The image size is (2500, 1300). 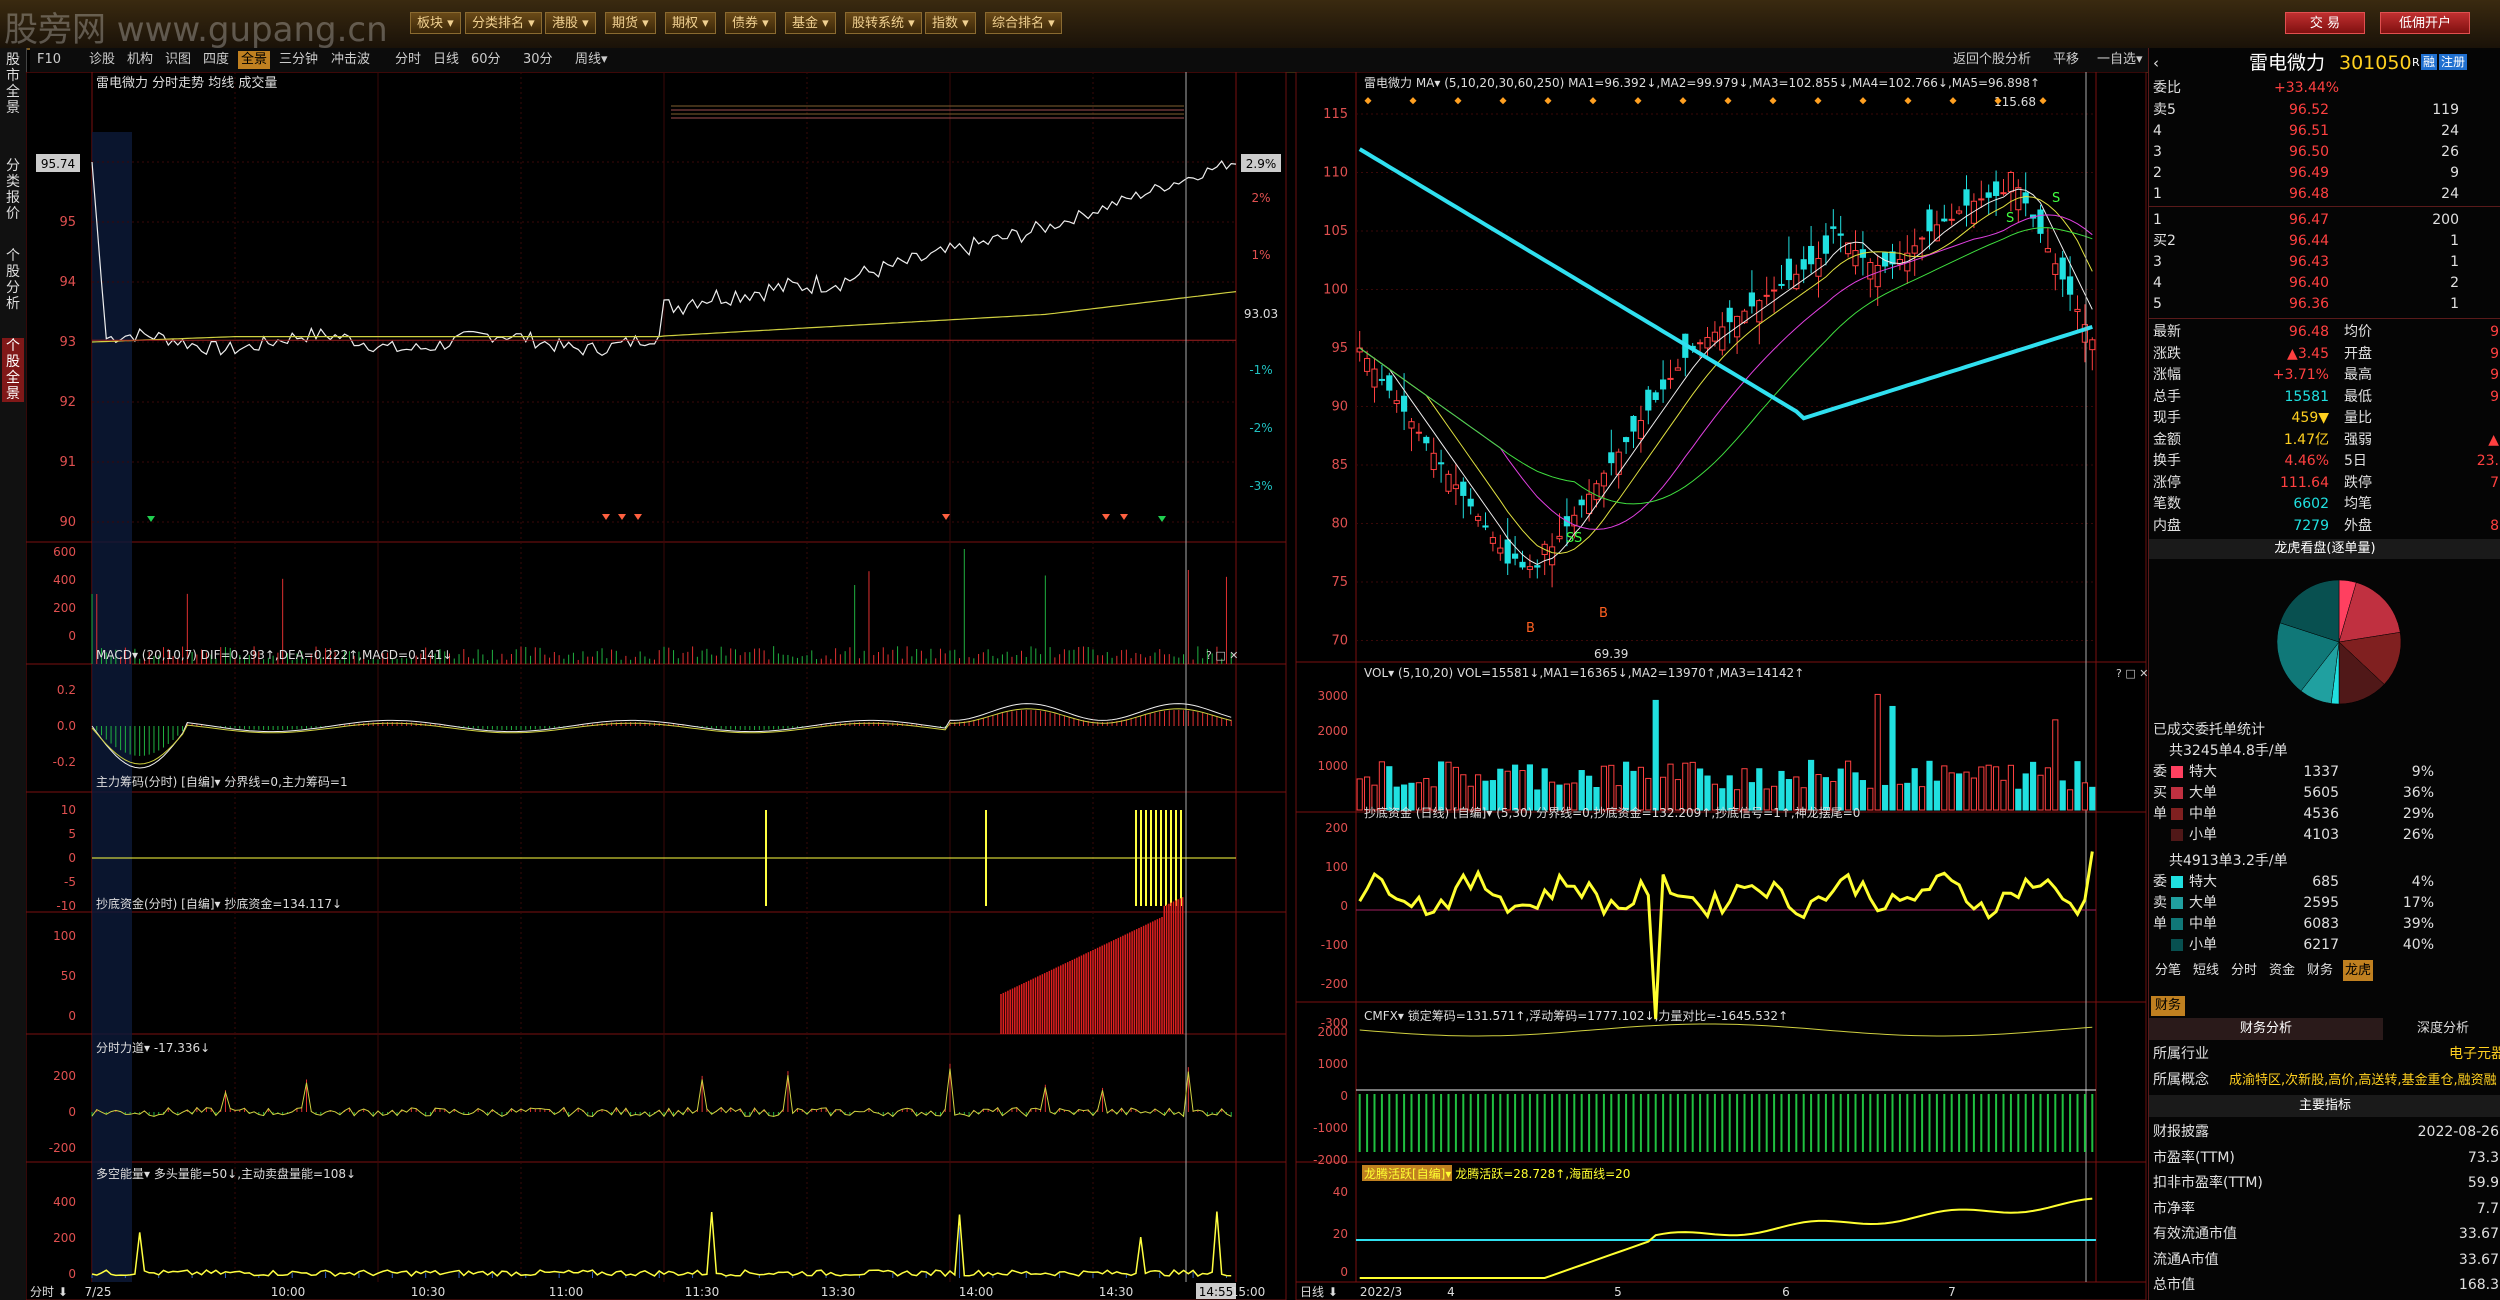 What do you see at coordinates (2425, 23) in the screenshot?
I see `open-account-button: 低佣开户` at bounding box center [2425, 23].